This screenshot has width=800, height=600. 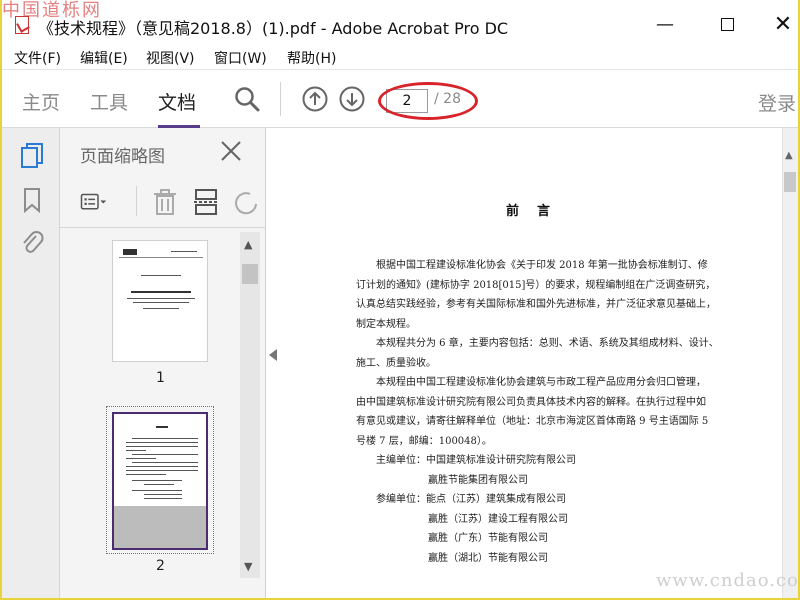 I want to click on delete-page-icon, so click(x=165, y=202).